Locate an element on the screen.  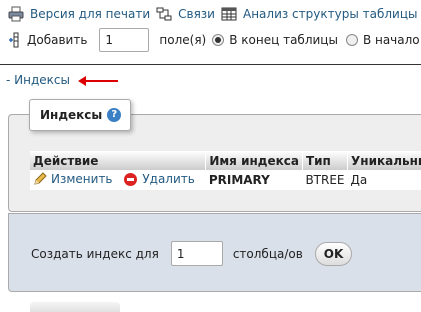
relations-link: Связи is located at coordinates (185, 14).